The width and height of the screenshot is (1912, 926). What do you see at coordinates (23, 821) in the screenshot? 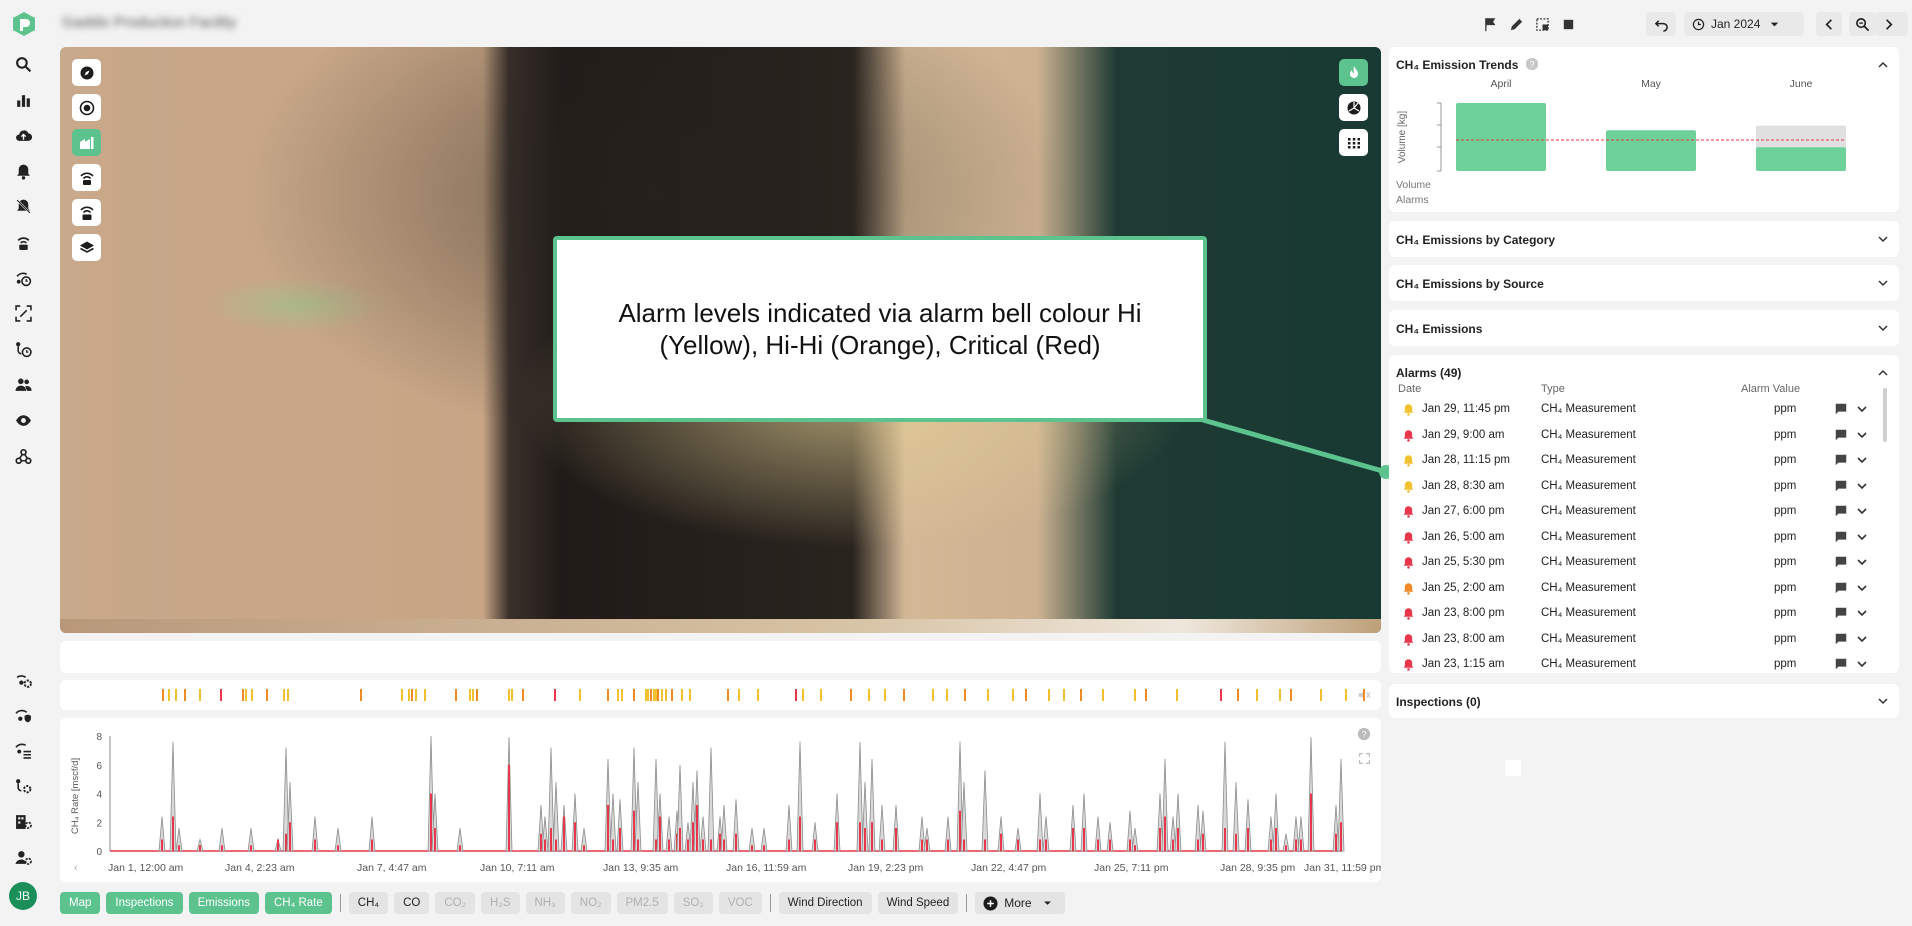
I see `building-settings-icon` at bounding box center [23, 821].